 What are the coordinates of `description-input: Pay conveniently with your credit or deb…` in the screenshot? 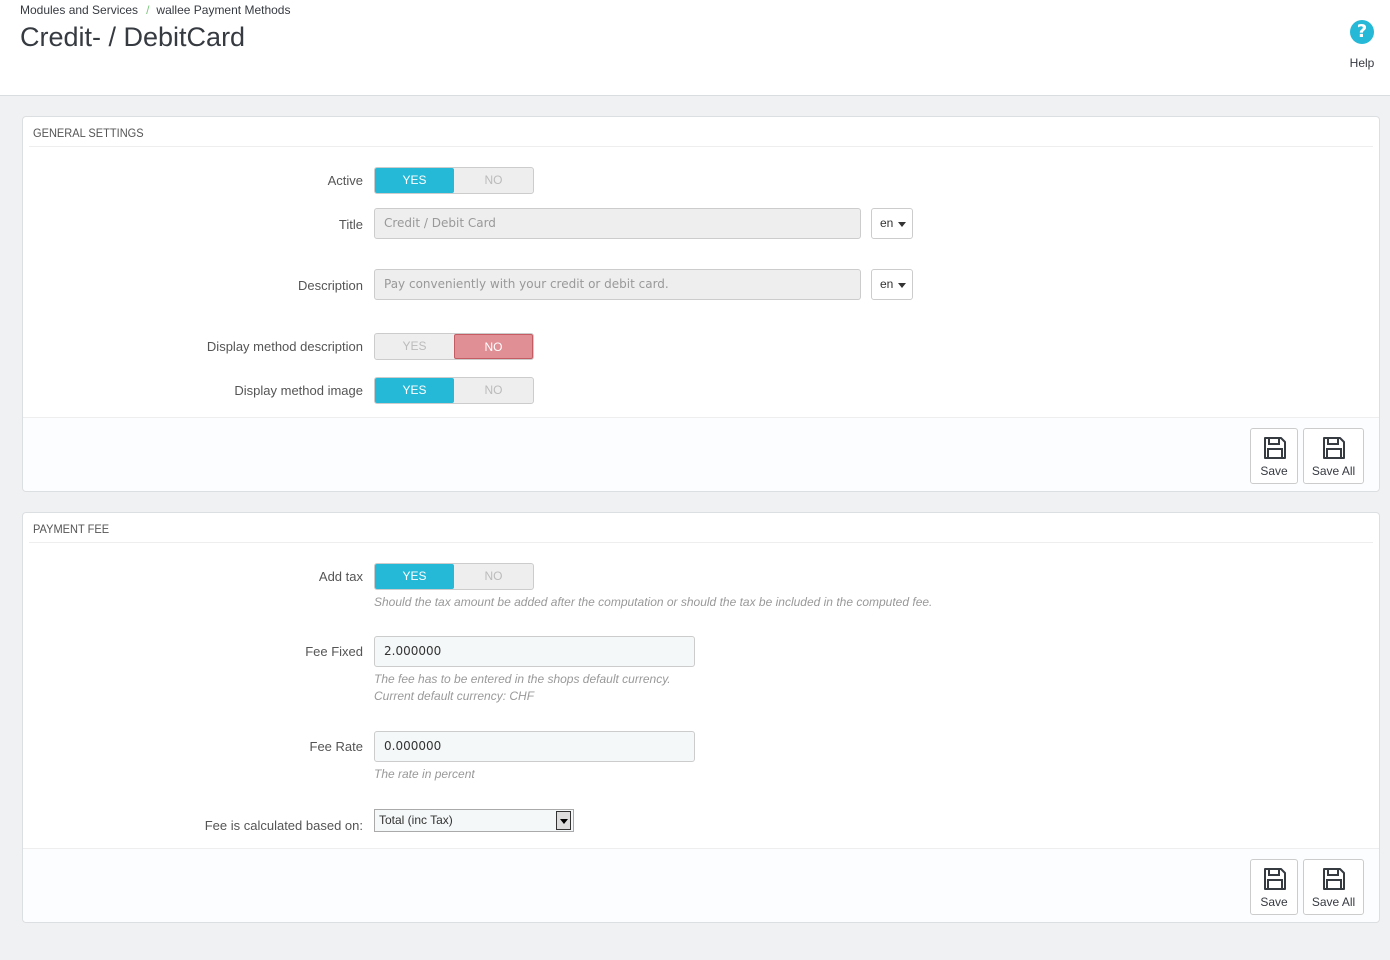 It's located at (617, 284).